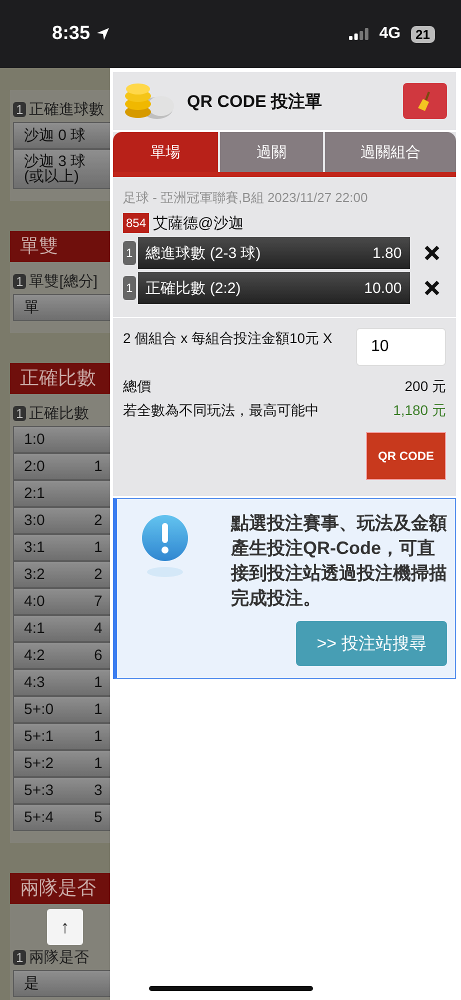  What do you see at coordinates (274, 288) in the screenshot?
I see `bet-selection: 正確比數 (2:2) 10.00` at bounding box center [274, 288].